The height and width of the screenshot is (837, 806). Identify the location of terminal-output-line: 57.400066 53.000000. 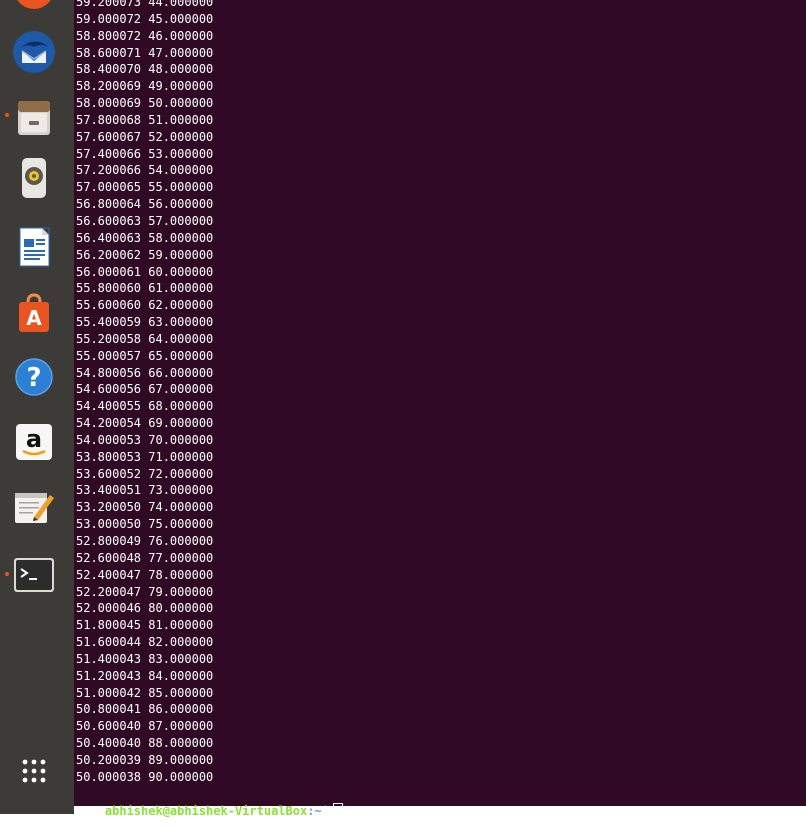
(145, 153).